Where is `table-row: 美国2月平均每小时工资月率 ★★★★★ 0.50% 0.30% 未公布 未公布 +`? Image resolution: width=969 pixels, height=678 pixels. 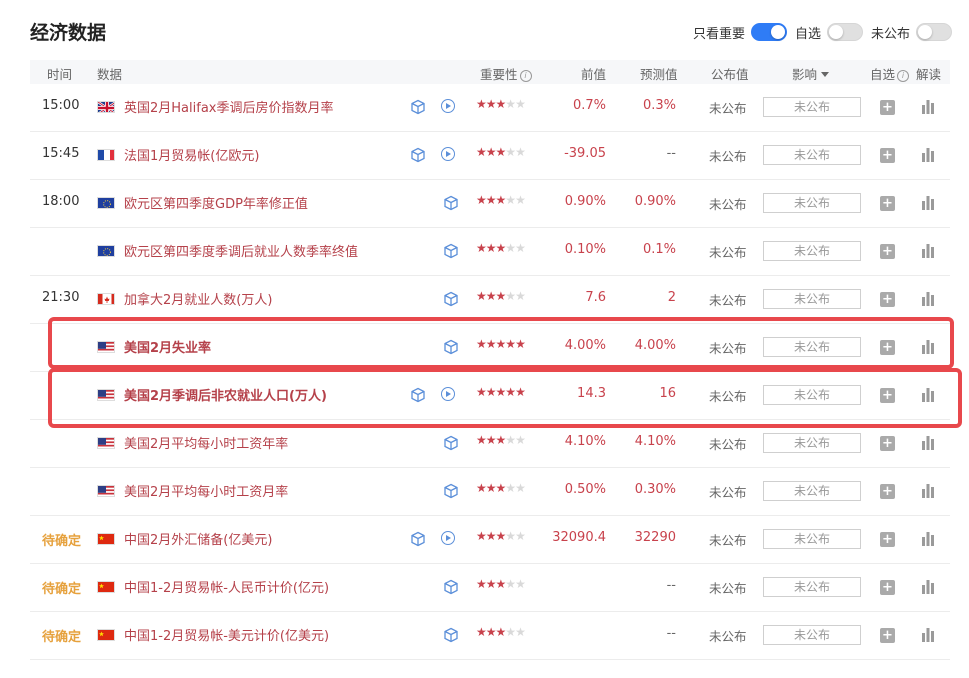
table-row: 美国2月平均每小时工资月率 ★★★★★ 0.50% 0.30% 未公布 未公布 + is located at coordinates (490, 492).